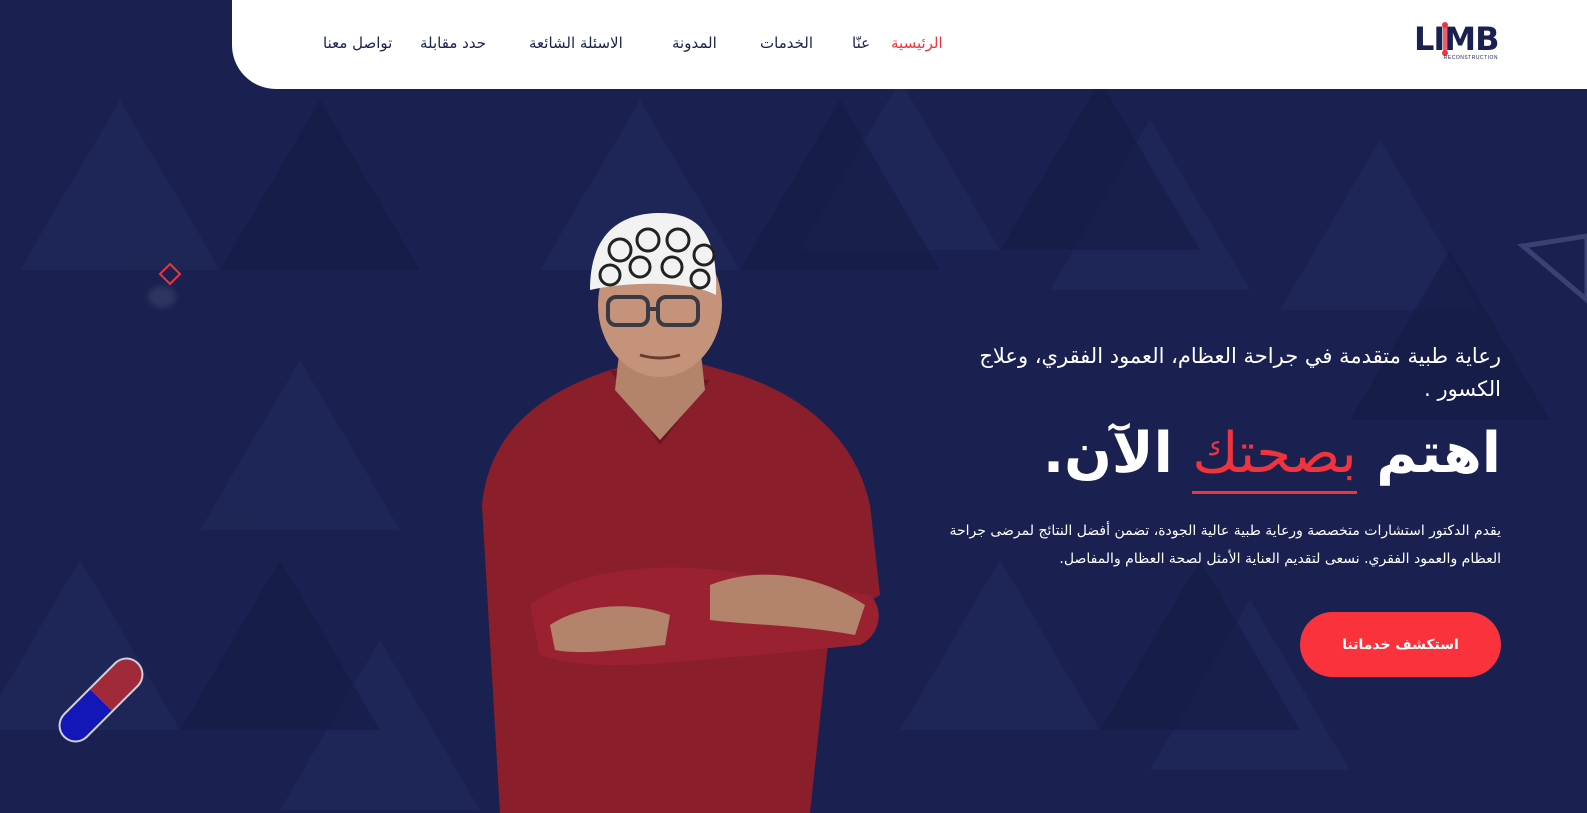  What do you see at coordinates (1117, 453) in the screenshot?
I see `headline-end: الآن.` at bounding box center [1117, 453].